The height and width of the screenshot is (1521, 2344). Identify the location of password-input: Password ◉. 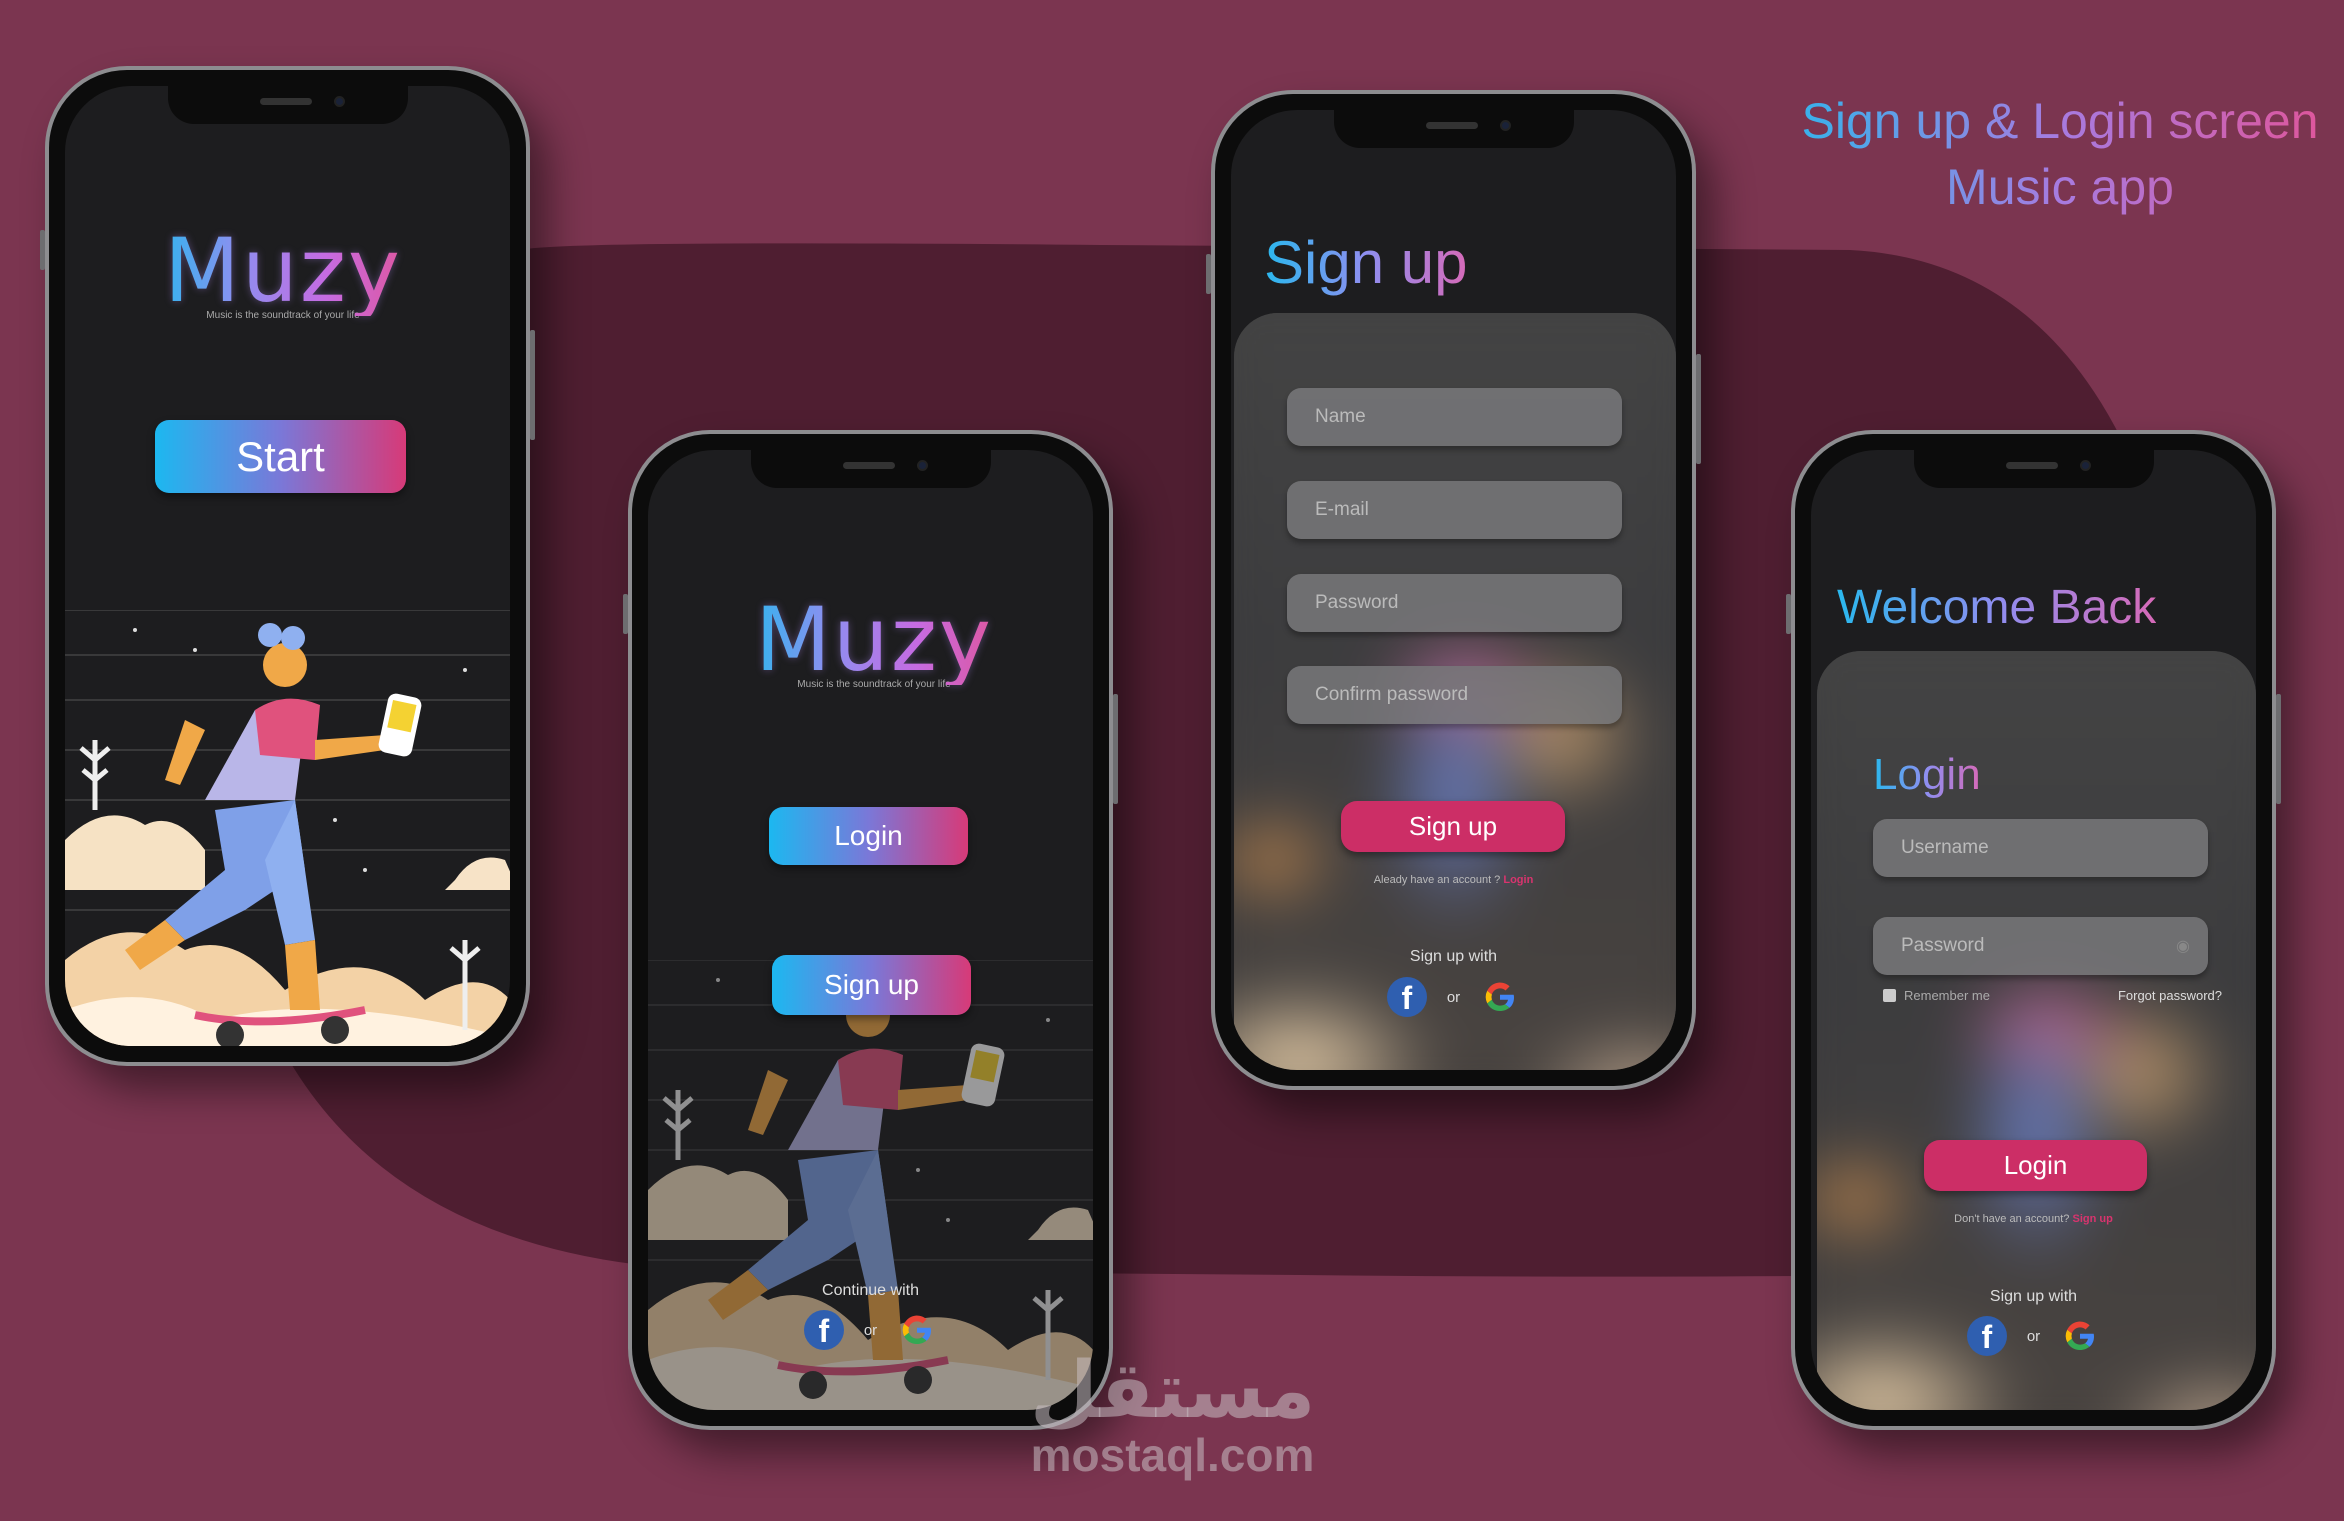
(2040, 946).